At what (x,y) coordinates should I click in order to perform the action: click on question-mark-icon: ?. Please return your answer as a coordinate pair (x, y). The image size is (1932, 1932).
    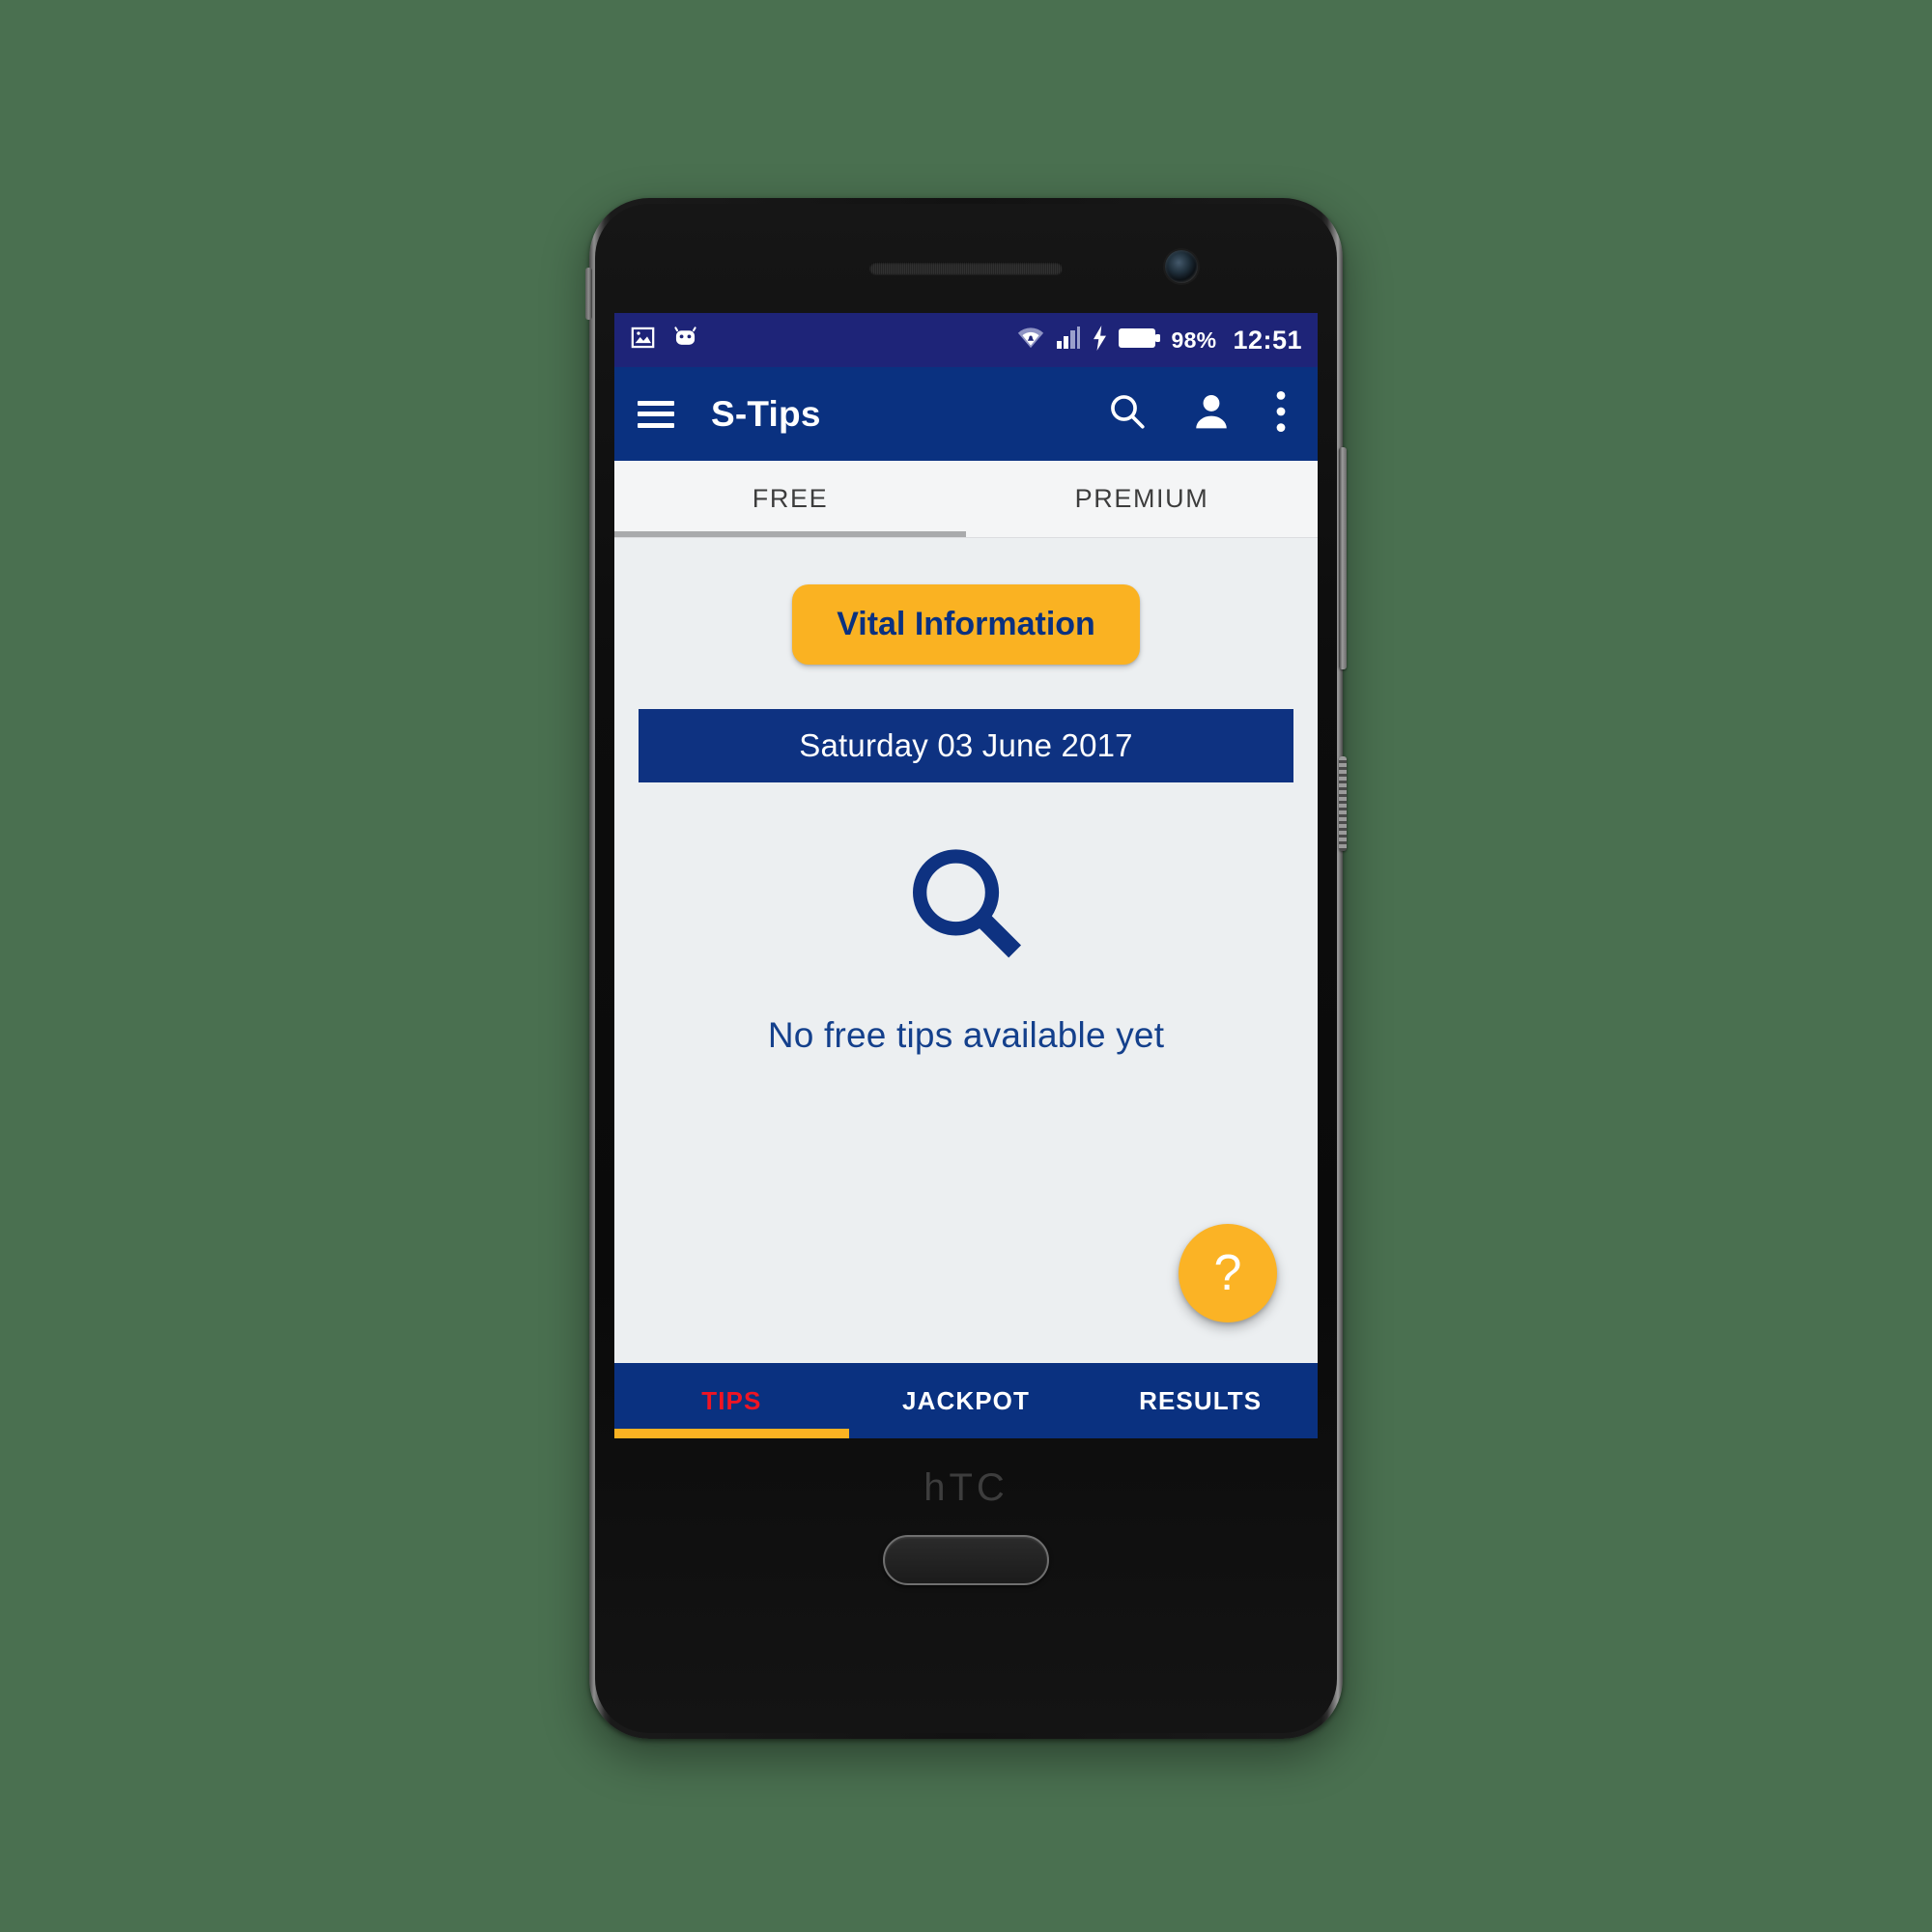
    Looking at the image, I should click on (1227, 1273).